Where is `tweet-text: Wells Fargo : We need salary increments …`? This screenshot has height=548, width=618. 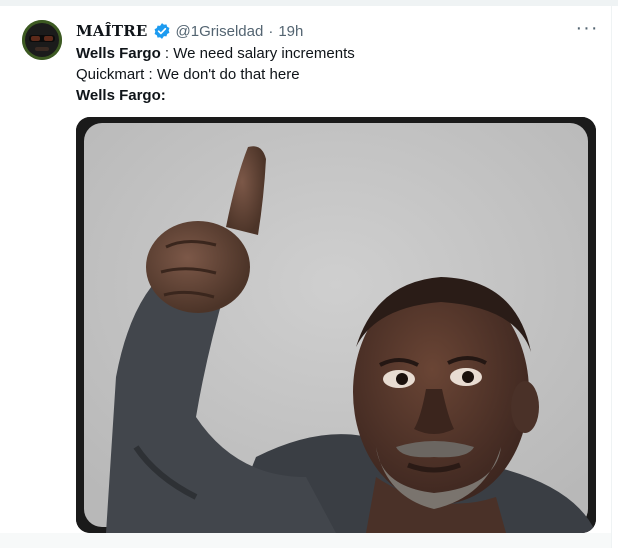 tweet-text: Wells Fargo : We need salary increments … is located at coordinates (215, 74).